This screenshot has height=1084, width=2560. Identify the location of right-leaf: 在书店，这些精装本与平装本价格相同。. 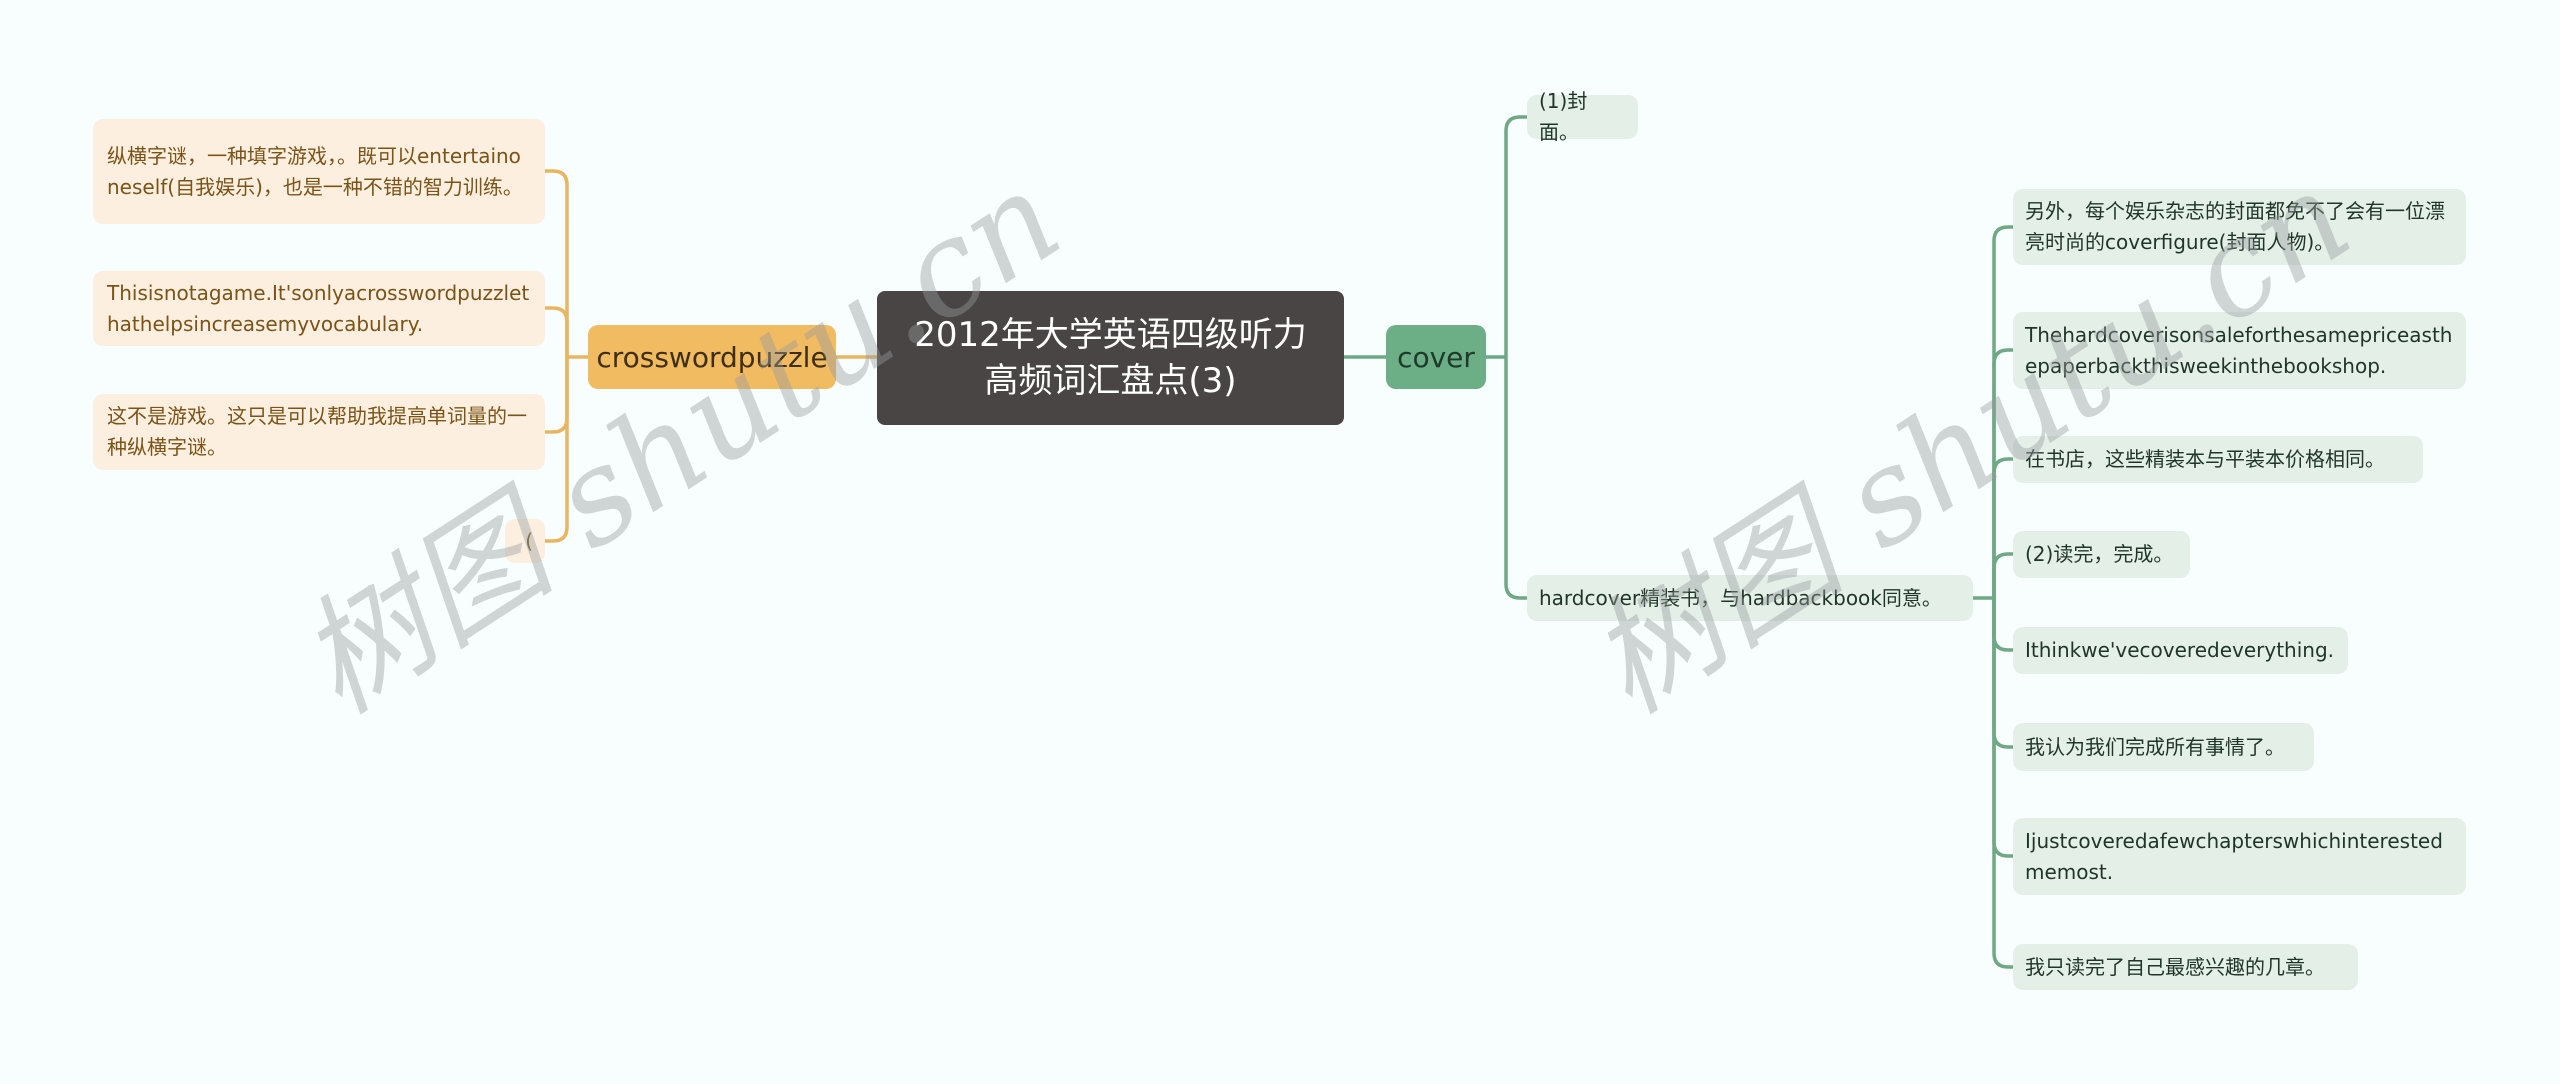
(2218, 459).